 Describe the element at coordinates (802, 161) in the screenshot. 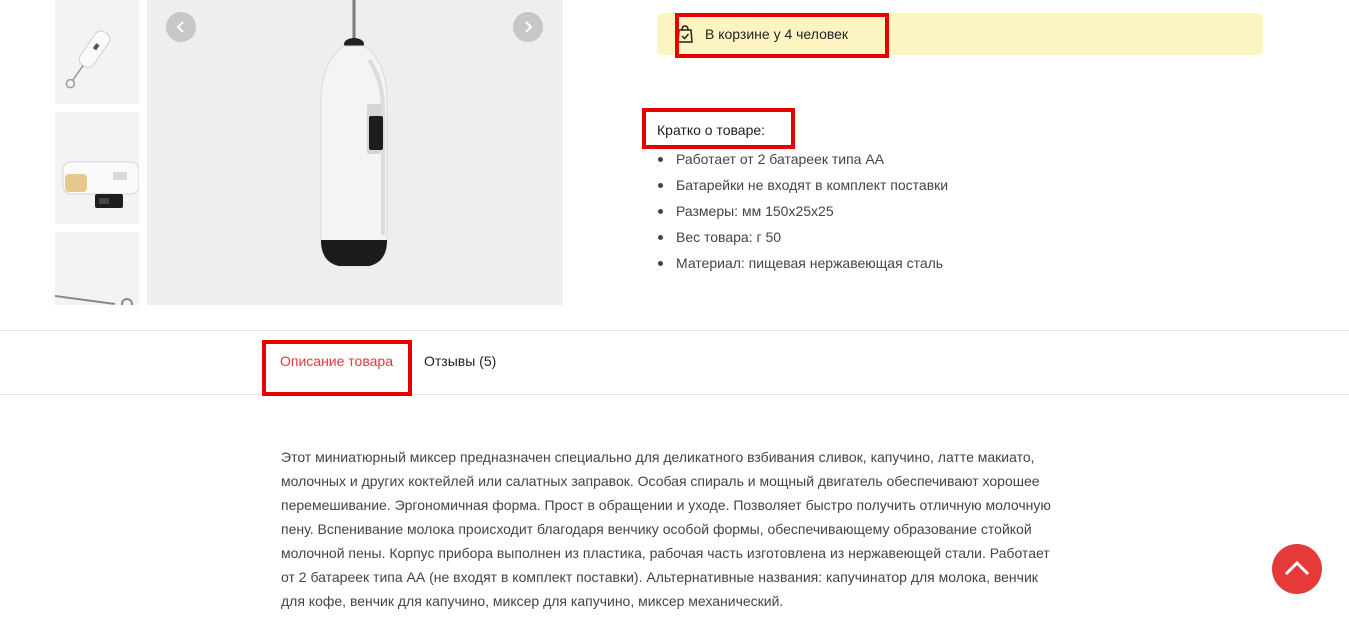

I see `short-info-item: Работает от 2 батареек типа АА` at that location.